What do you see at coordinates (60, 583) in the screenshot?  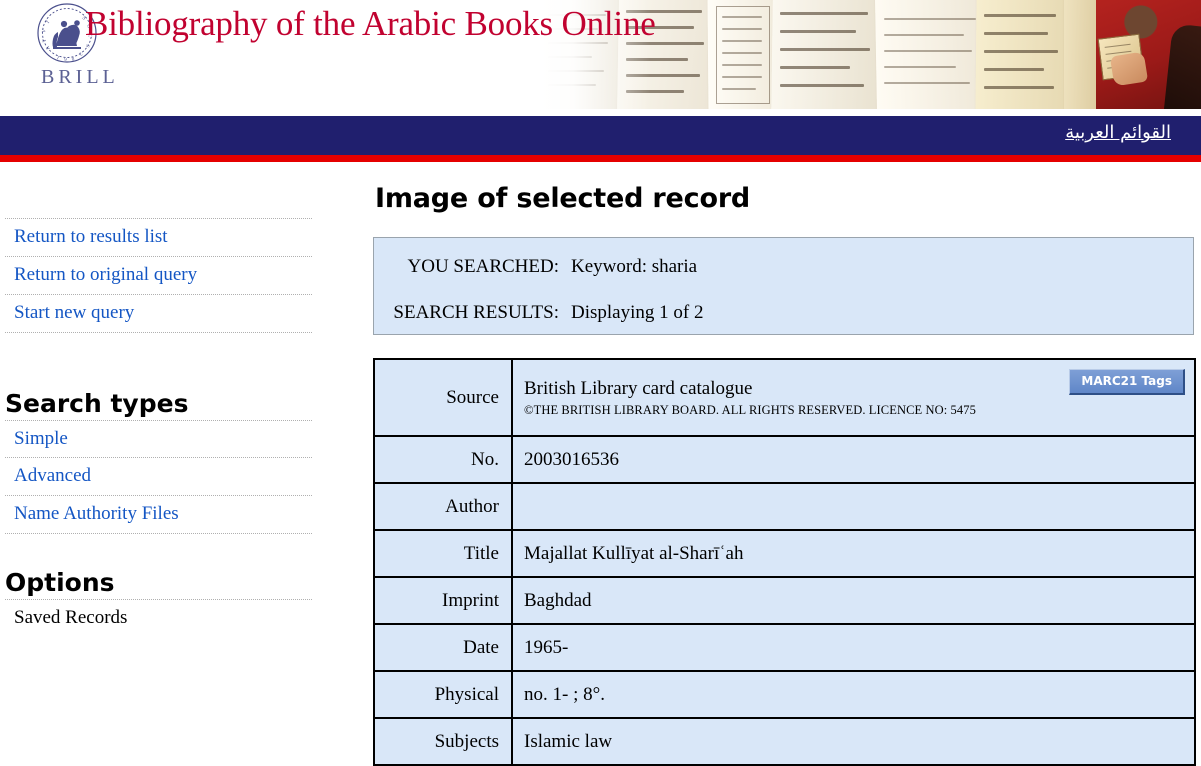 I see `sidebar-heading-options: Options` at bounding box center [60, 583].